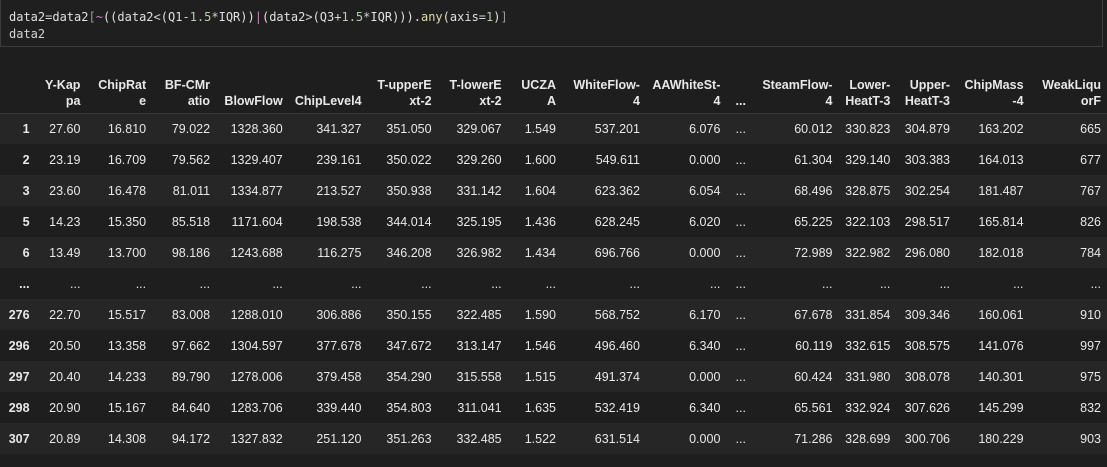  I want to click on table-cell: 72.989, so click(813, 252).